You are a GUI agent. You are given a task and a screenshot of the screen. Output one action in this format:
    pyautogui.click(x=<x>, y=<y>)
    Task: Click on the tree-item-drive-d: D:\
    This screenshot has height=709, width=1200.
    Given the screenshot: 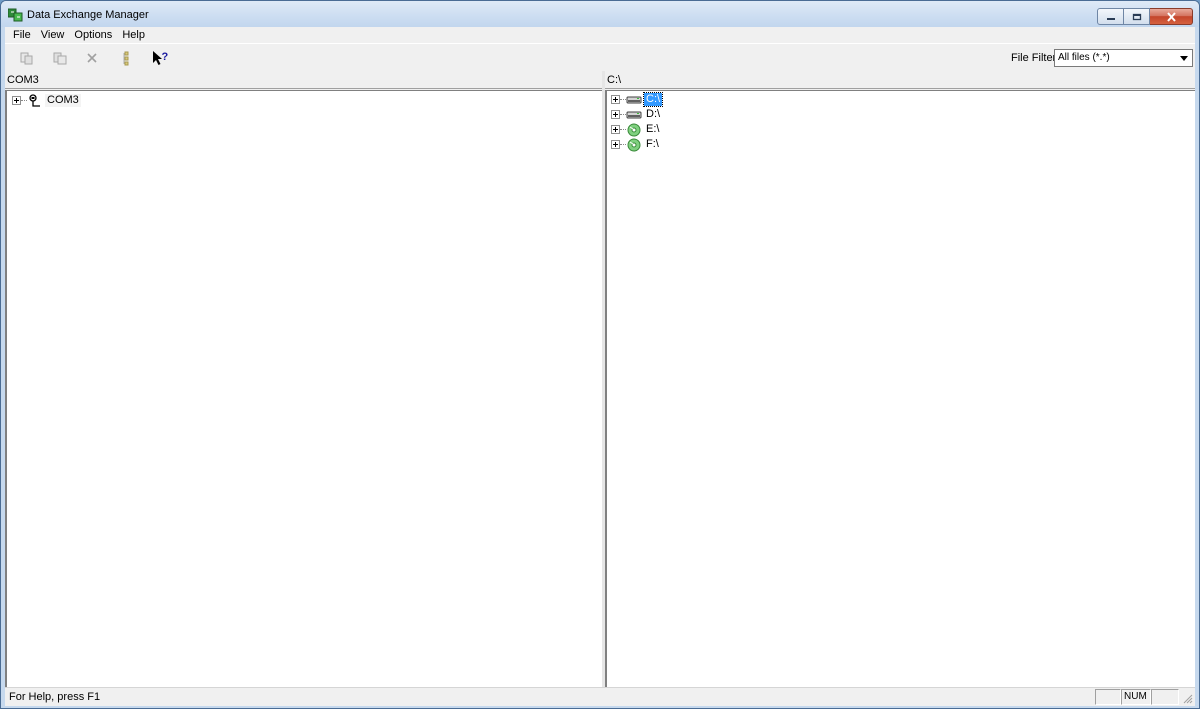 What is the action you would take?
    pyautogui.click(x=635, y=114)
    